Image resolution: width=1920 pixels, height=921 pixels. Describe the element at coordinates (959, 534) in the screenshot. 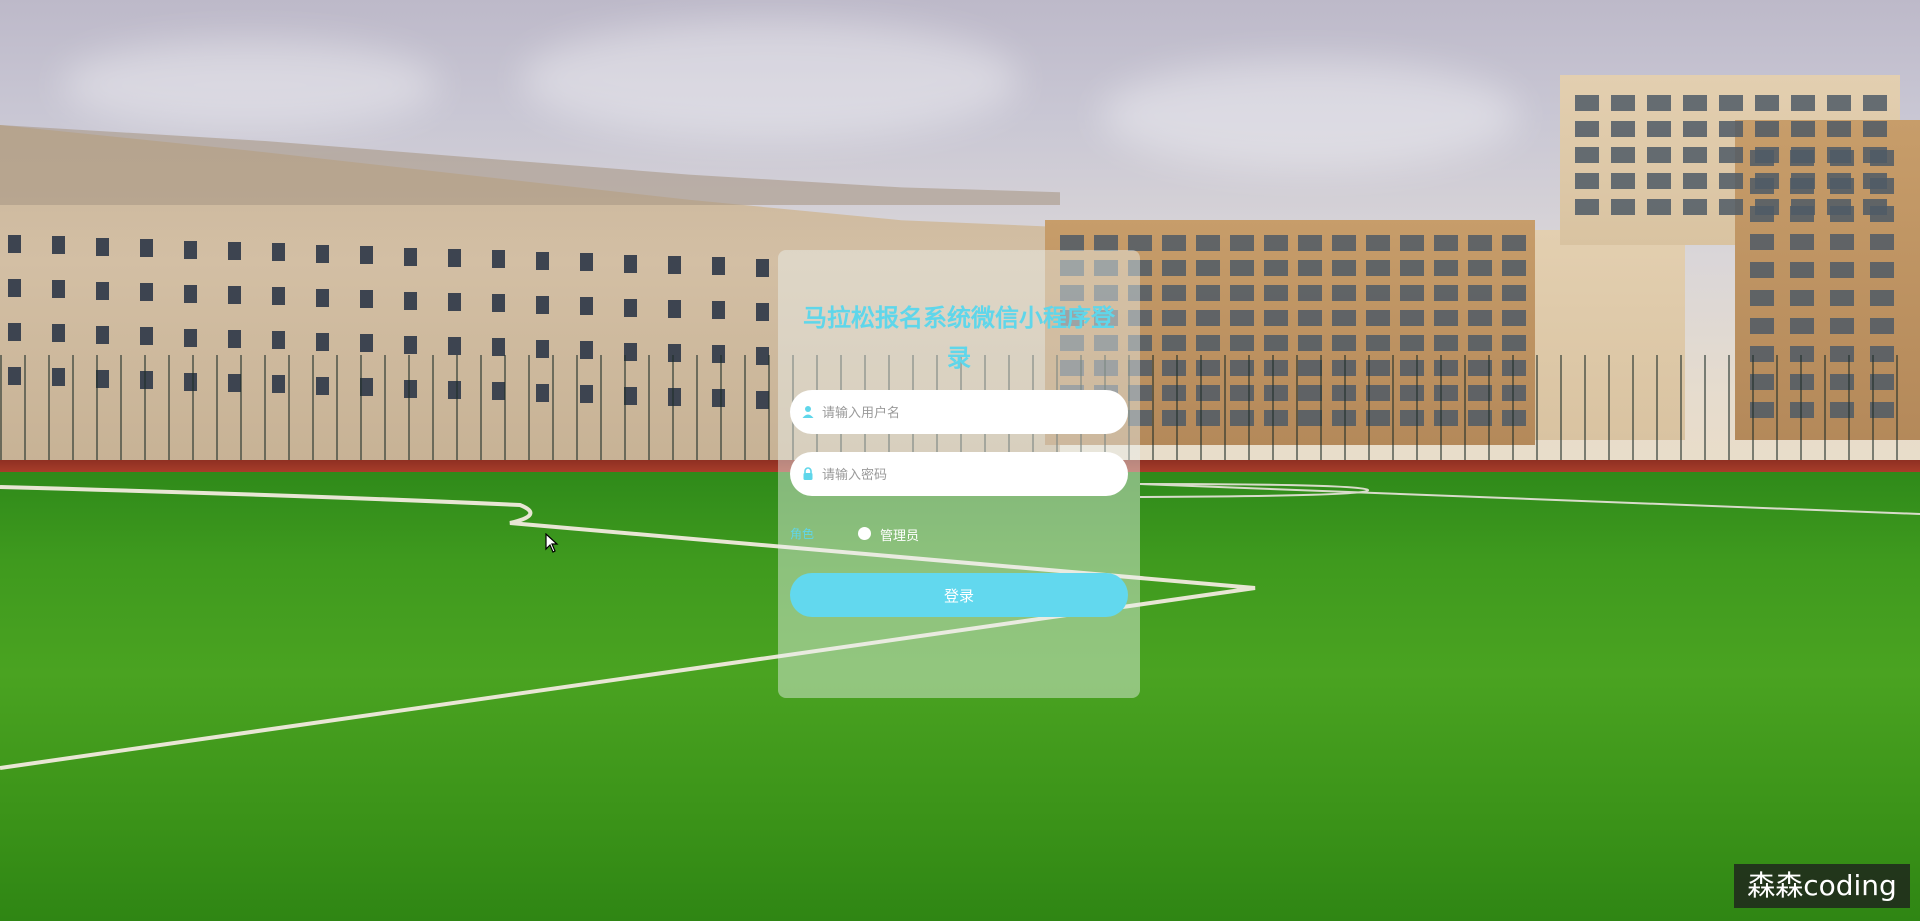

I see `role-selector: 角色 管理员` at that location.